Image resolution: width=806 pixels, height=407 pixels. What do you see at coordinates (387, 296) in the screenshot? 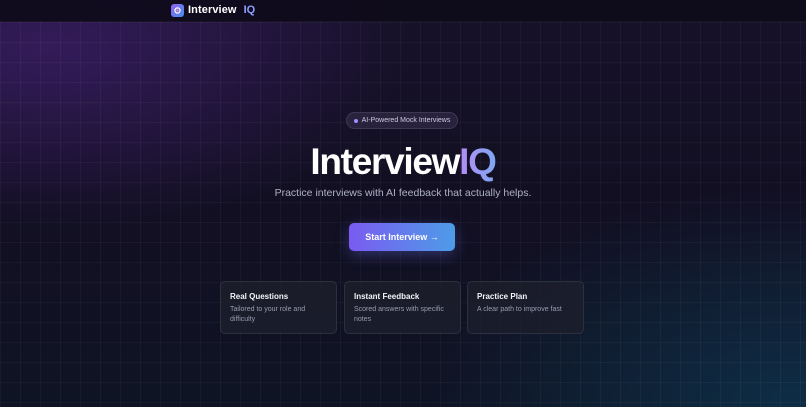
I see `feature-card-title: Instant Feedback` at bounding box center [387, 296].